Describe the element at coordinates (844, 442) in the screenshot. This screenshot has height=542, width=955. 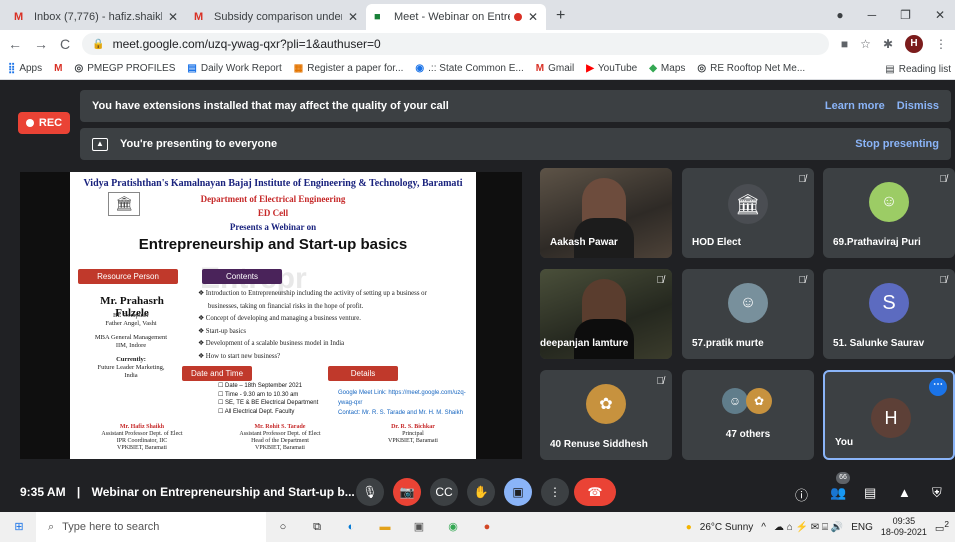
I see `participant-name: You` at that location.